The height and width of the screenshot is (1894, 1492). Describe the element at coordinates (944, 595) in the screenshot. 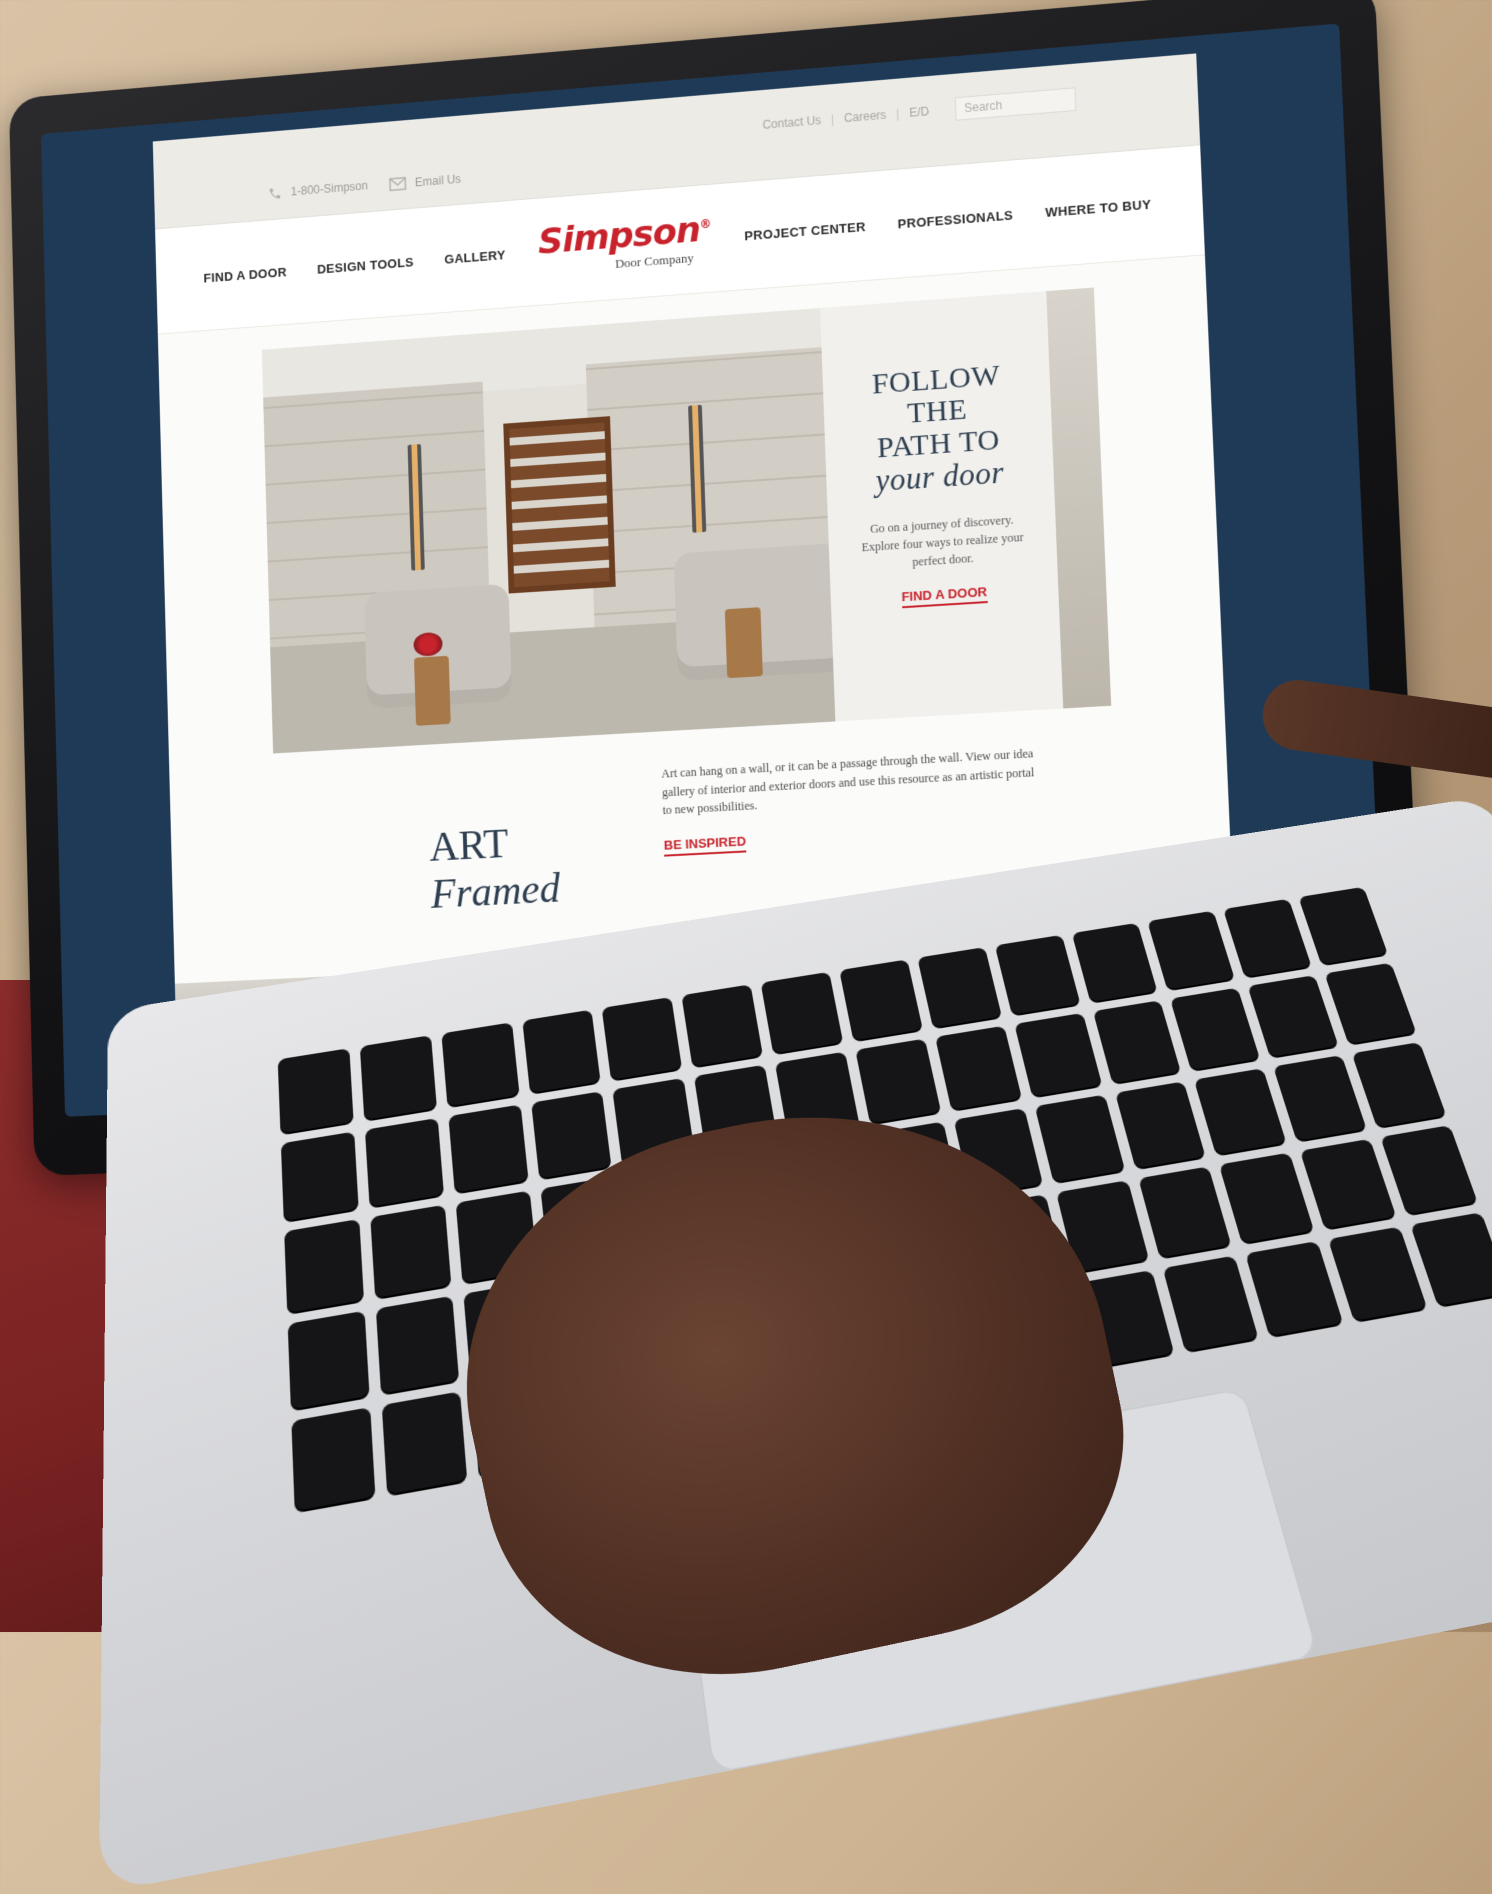

I see `find-a-door-button: FIND A DOOR` at that location.